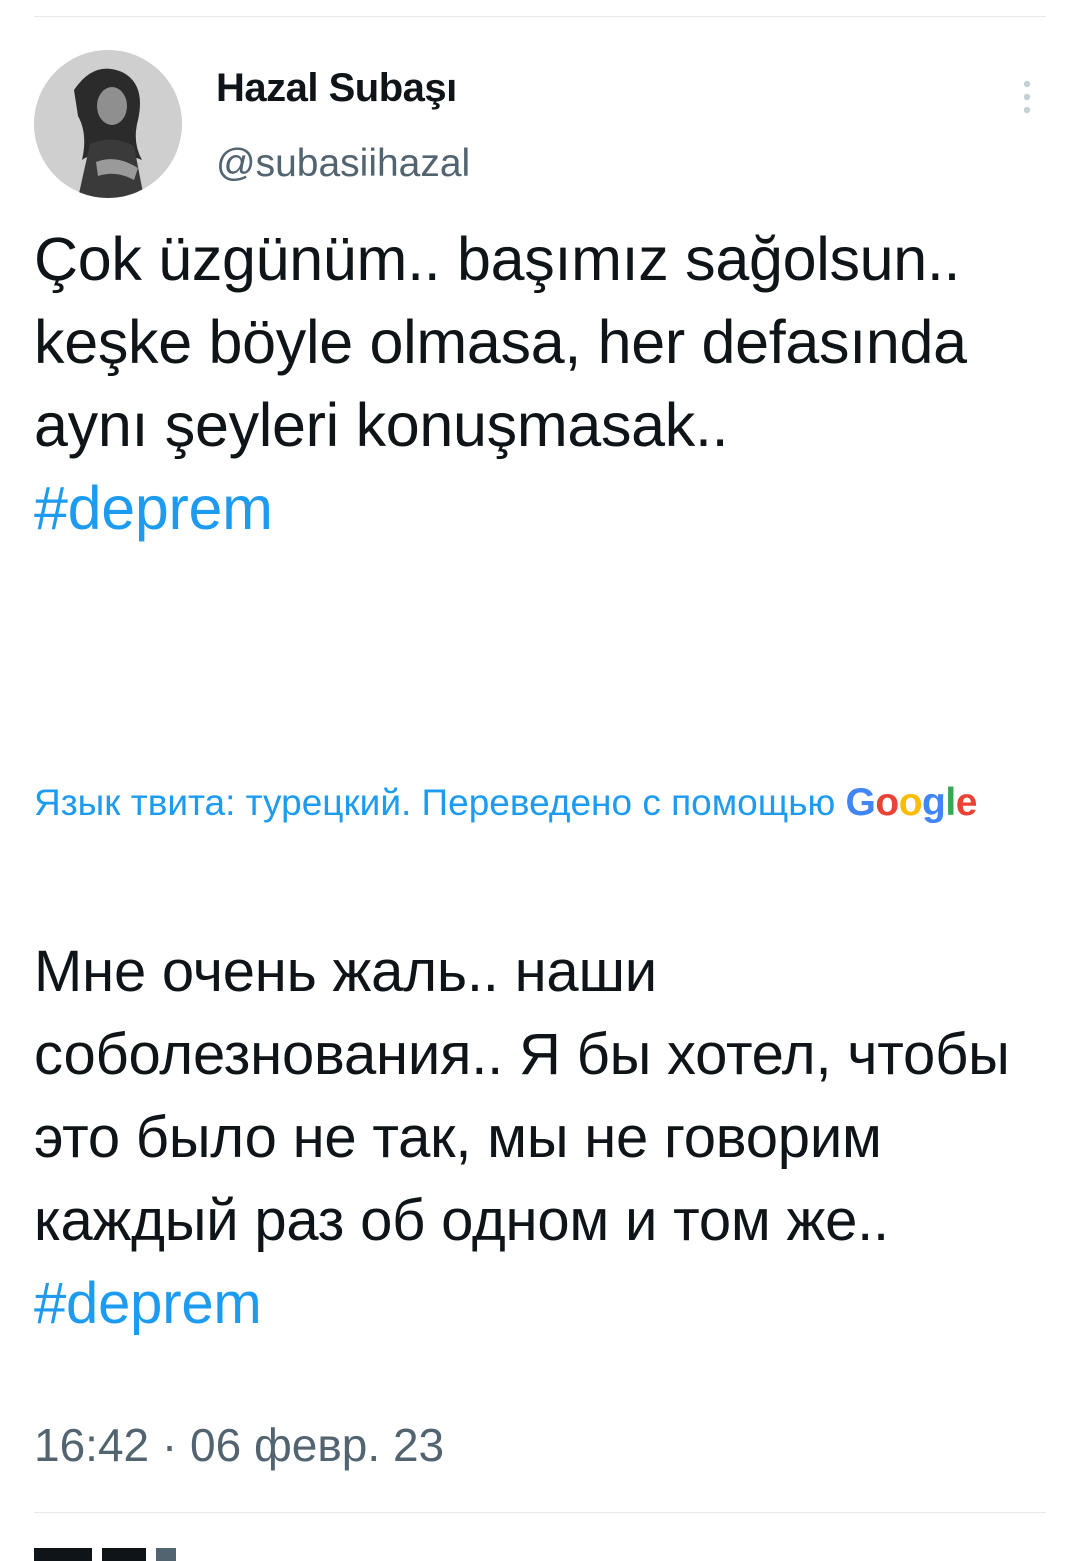 This screenshot has height=1561, width=1080. What do you see at coordinates (139, 1554) in the screenshot?
I see `cropped-stats-row` at bounding box center [139, 1554].